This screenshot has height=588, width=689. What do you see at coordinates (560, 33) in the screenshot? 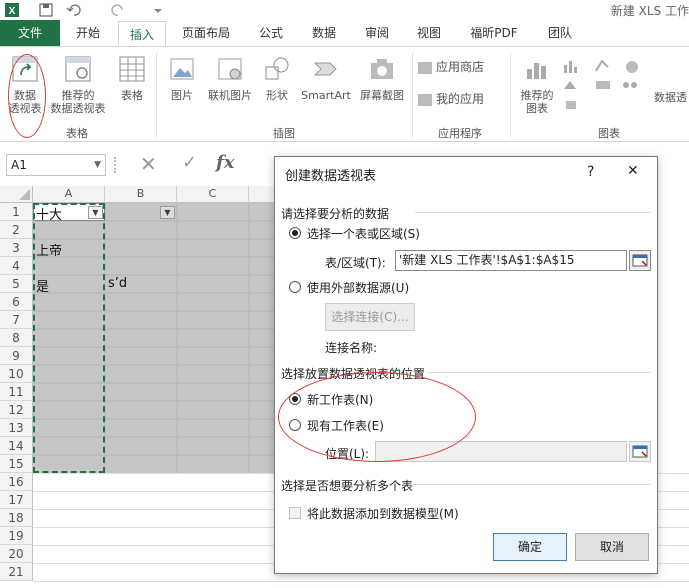
I see `tab-team: 团队` at bounding box center [560, 33].